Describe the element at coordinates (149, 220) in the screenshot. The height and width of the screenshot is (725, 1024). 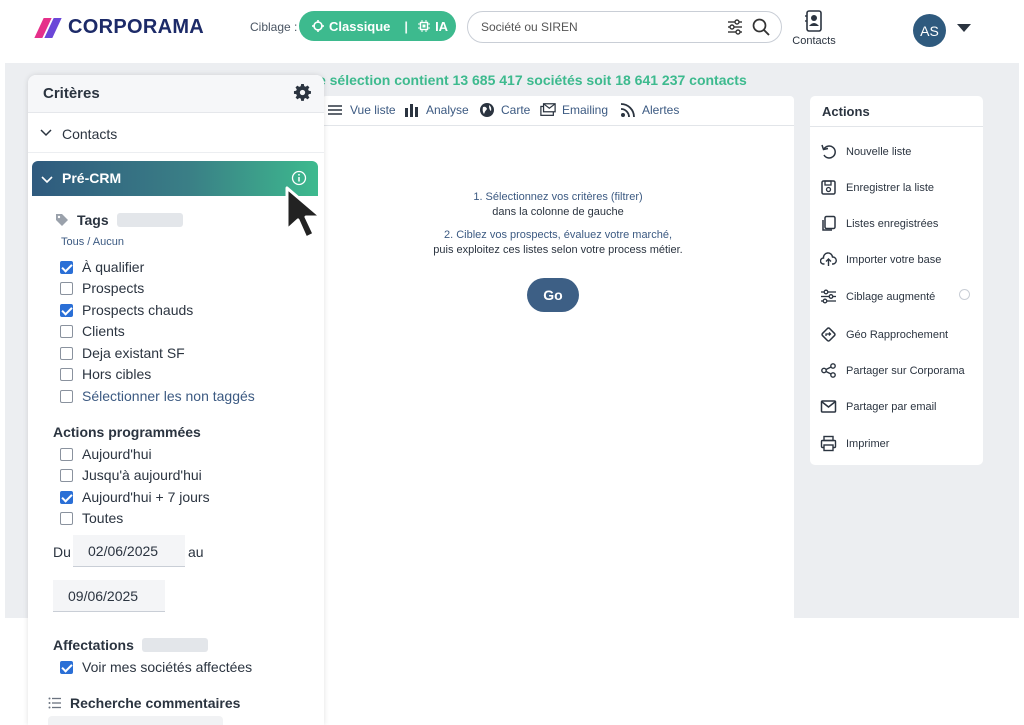
I see `tags-count-badge` at that location.